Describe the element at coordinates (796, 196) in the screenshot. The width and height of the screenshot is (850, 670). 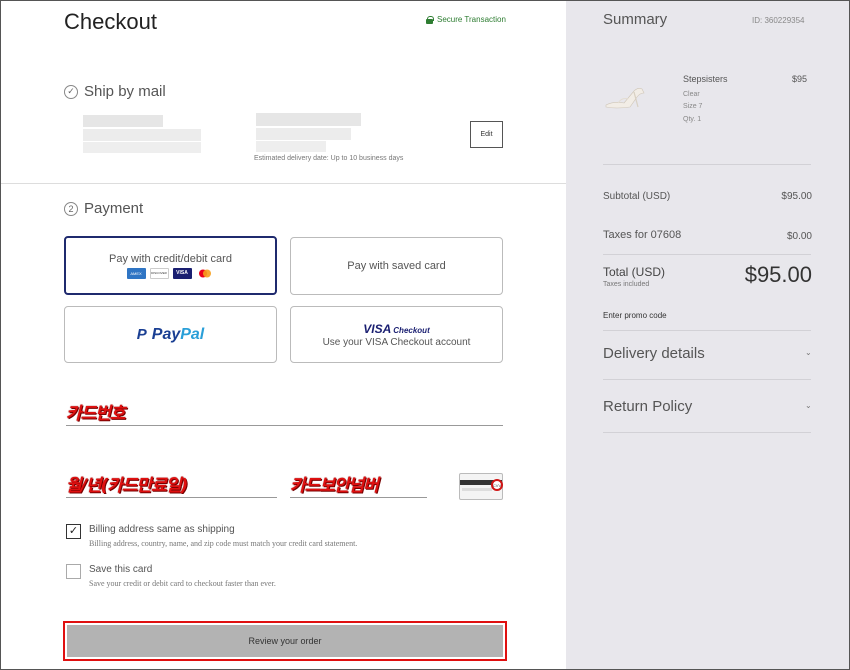
I see `subtotal-value: $95.00` at that location.